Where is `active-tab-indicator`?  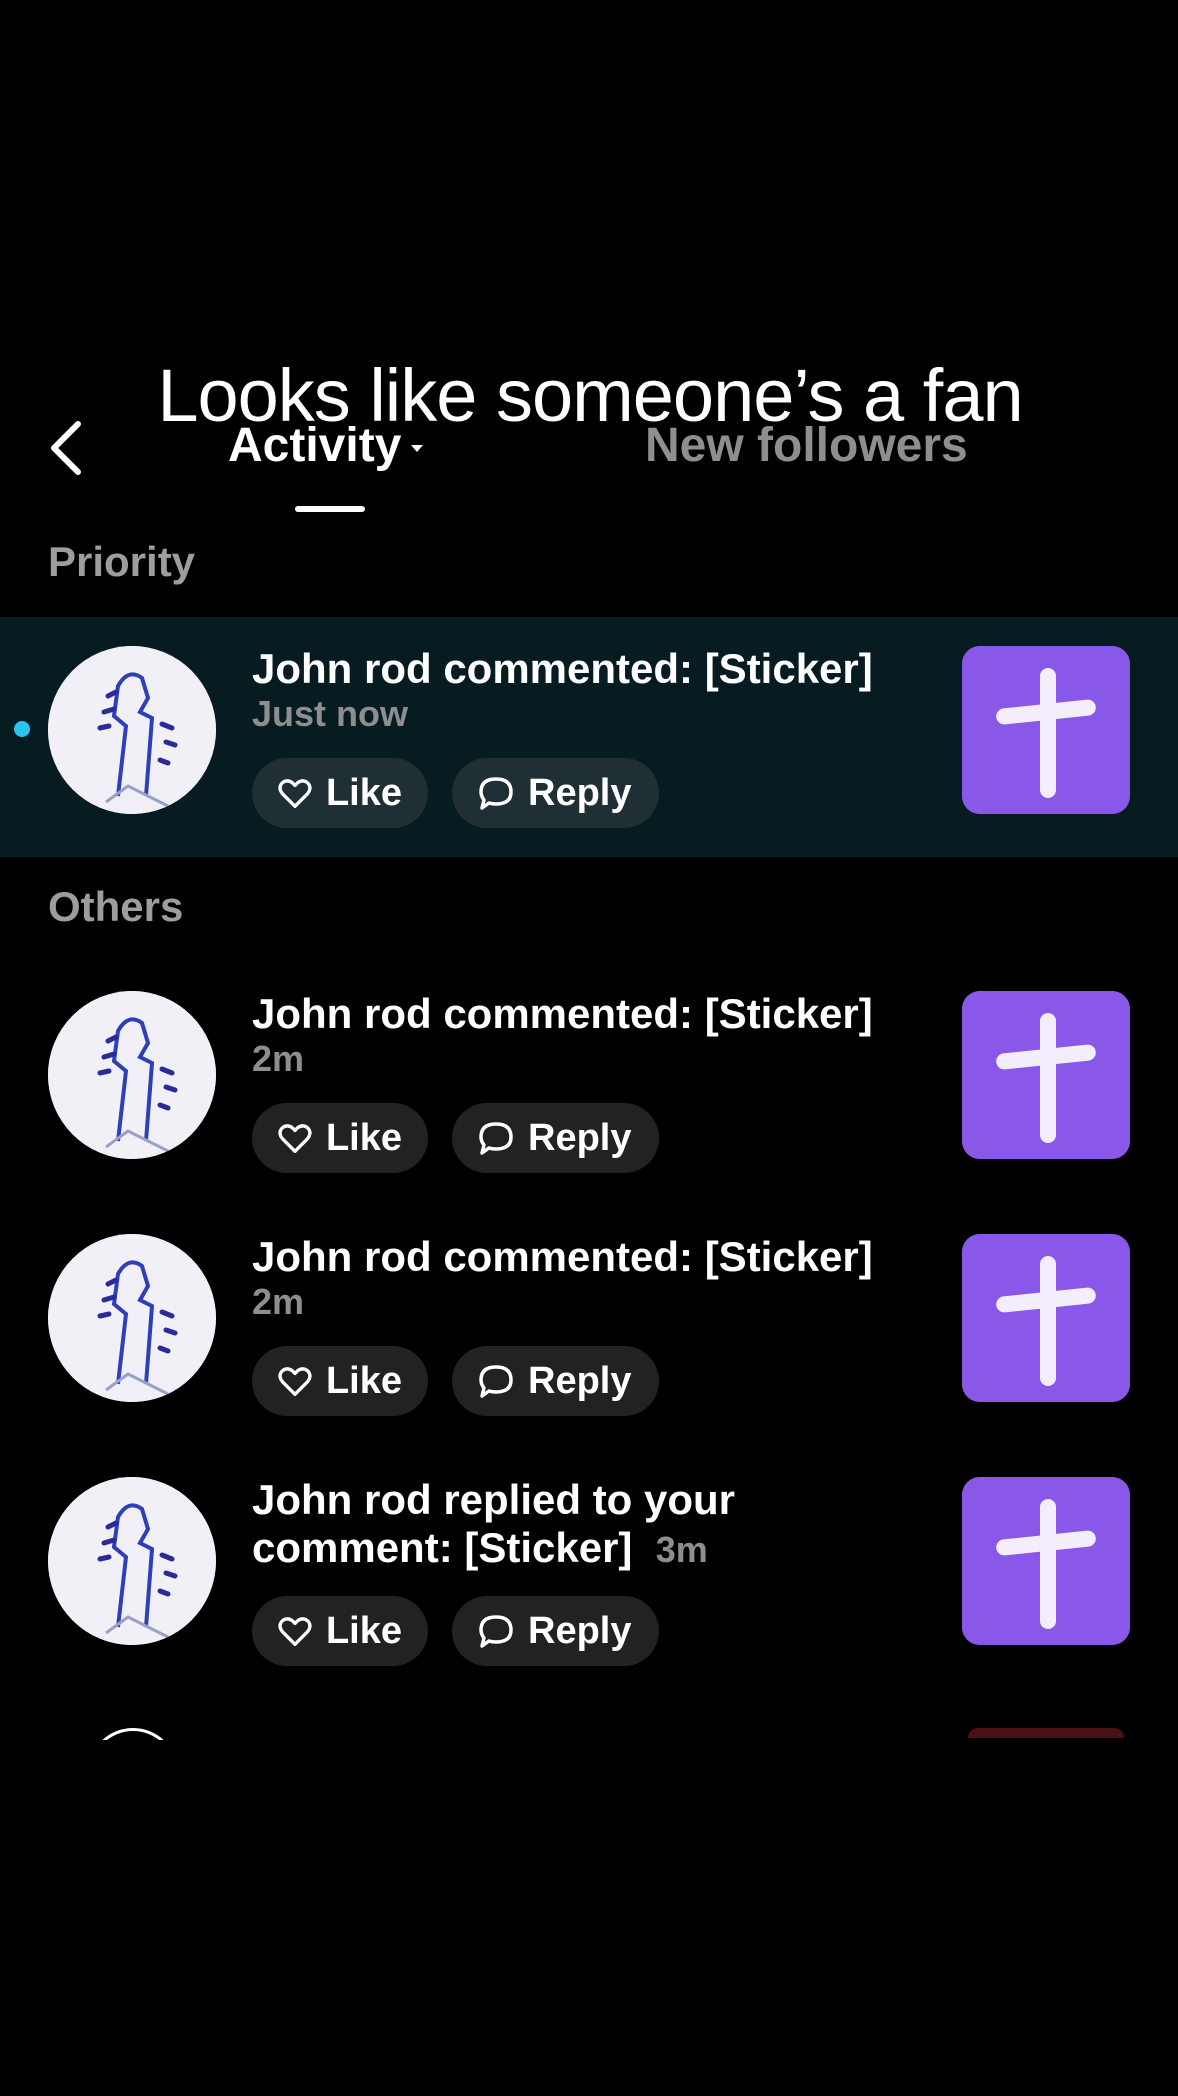 active-tab-indicator is located at coordinates (330, 509).